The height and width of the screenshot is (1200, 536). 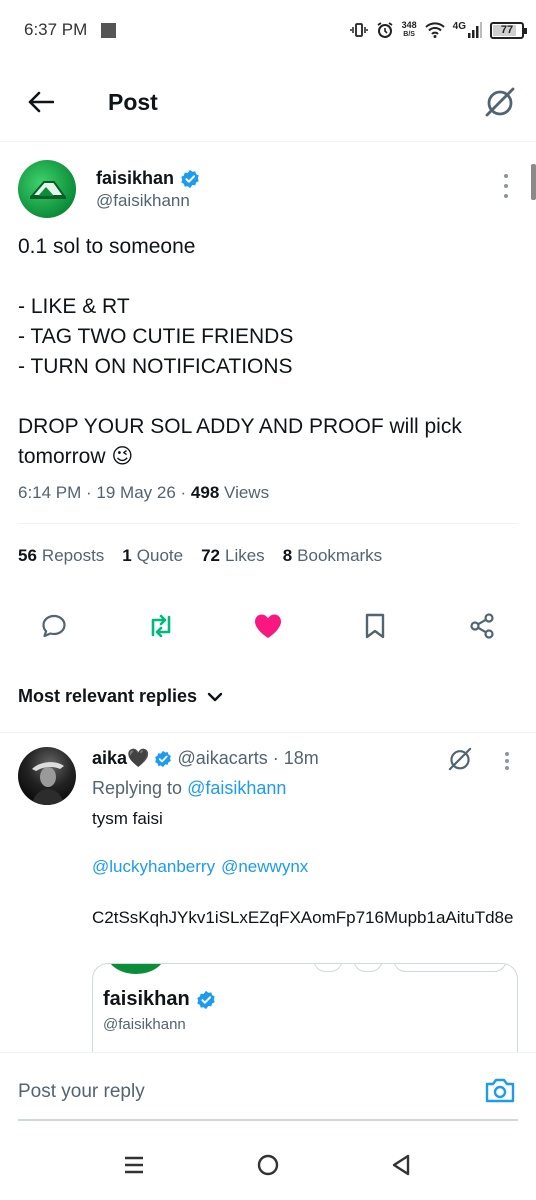 What do you see at coordinates (215, 696) in the screenshot?
I see `chevron-down-icon` at bounding box center [215, 696].